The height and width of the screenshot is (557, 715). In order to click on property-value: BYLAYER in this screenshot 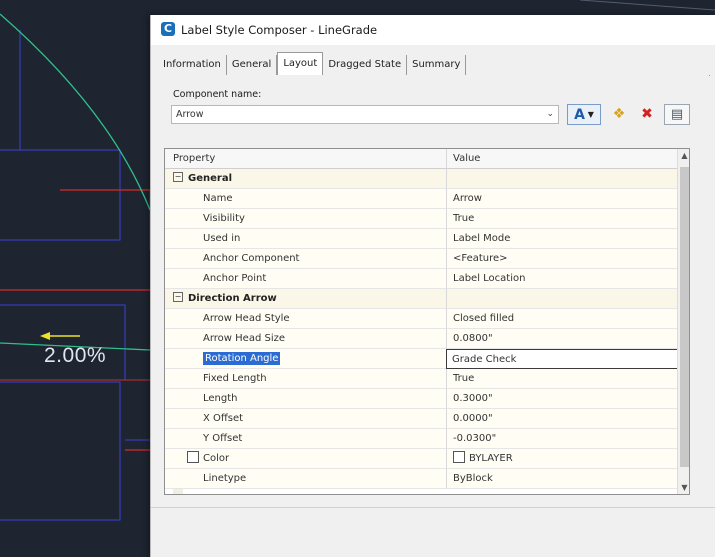, I will do `click(491, 458)`.